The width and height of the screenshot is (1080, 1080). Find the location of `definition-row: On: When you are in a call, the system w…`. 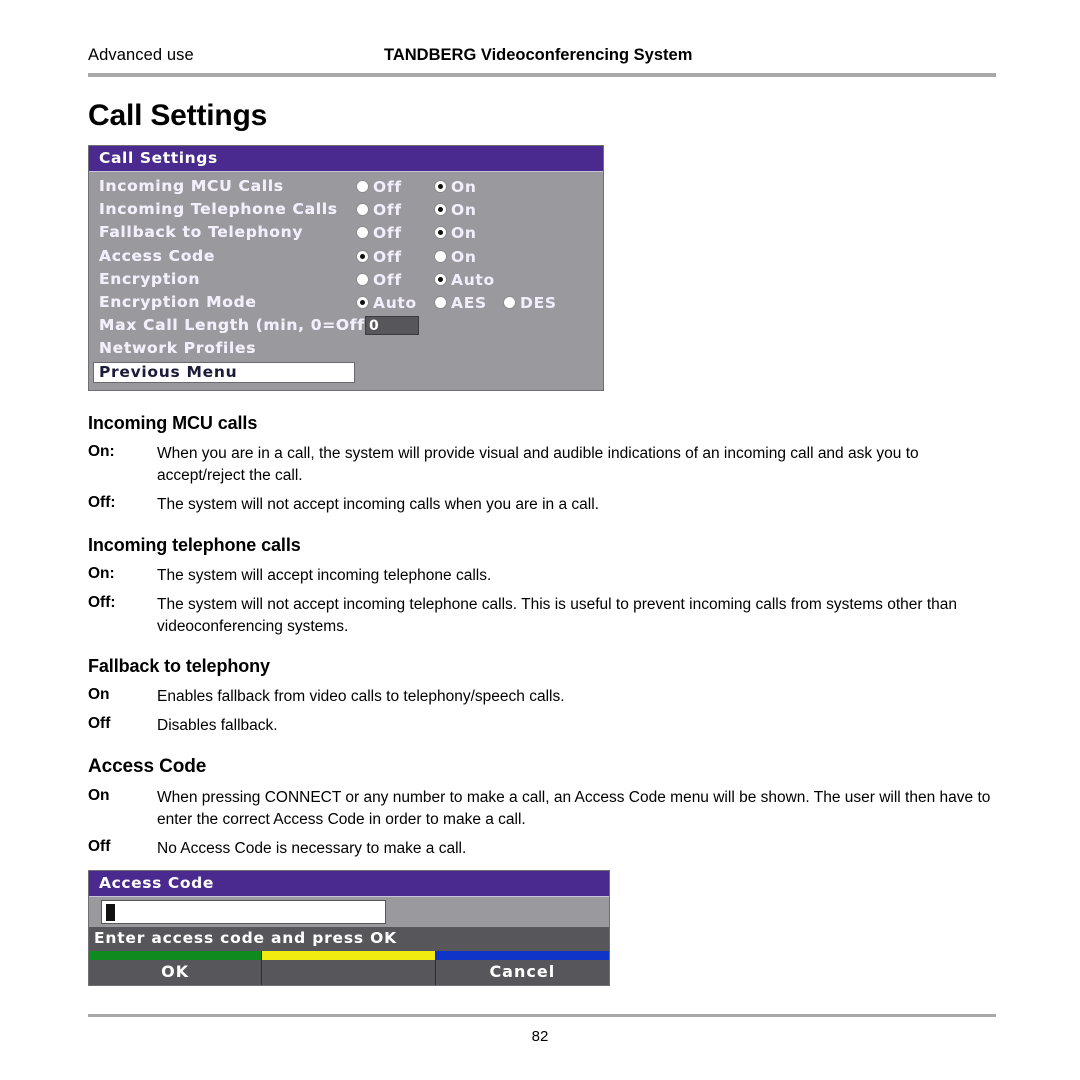

definition-row: On: When you are in a call, the system w… is located at coordinates (542, 465).